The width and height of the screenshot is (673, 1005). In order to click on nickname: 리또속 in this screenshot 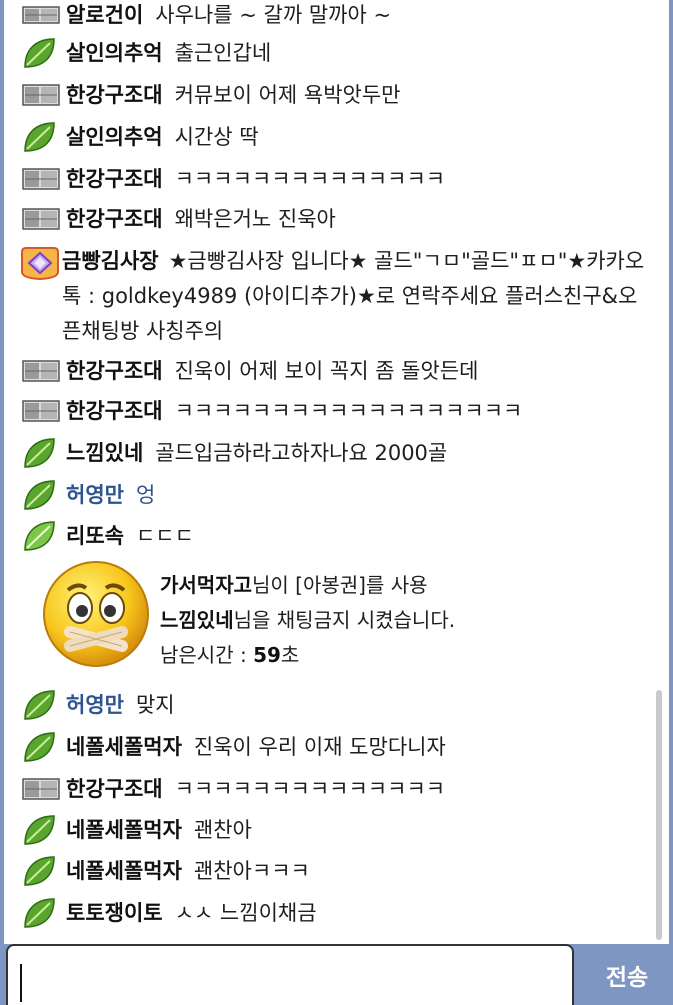, I will do `click(95, 536)`.